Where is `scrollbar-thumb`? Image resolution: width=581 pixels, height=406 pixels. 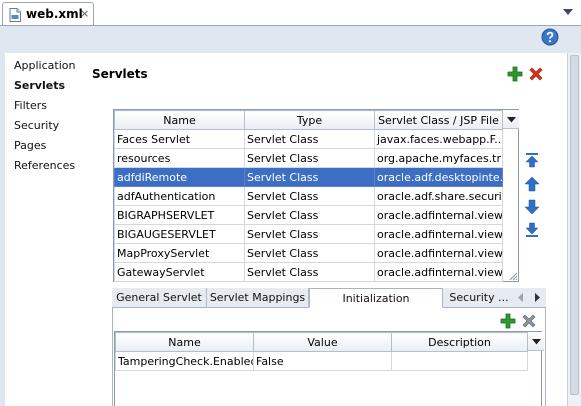 scrollbar-thumb is located at coordinates (574, 225).